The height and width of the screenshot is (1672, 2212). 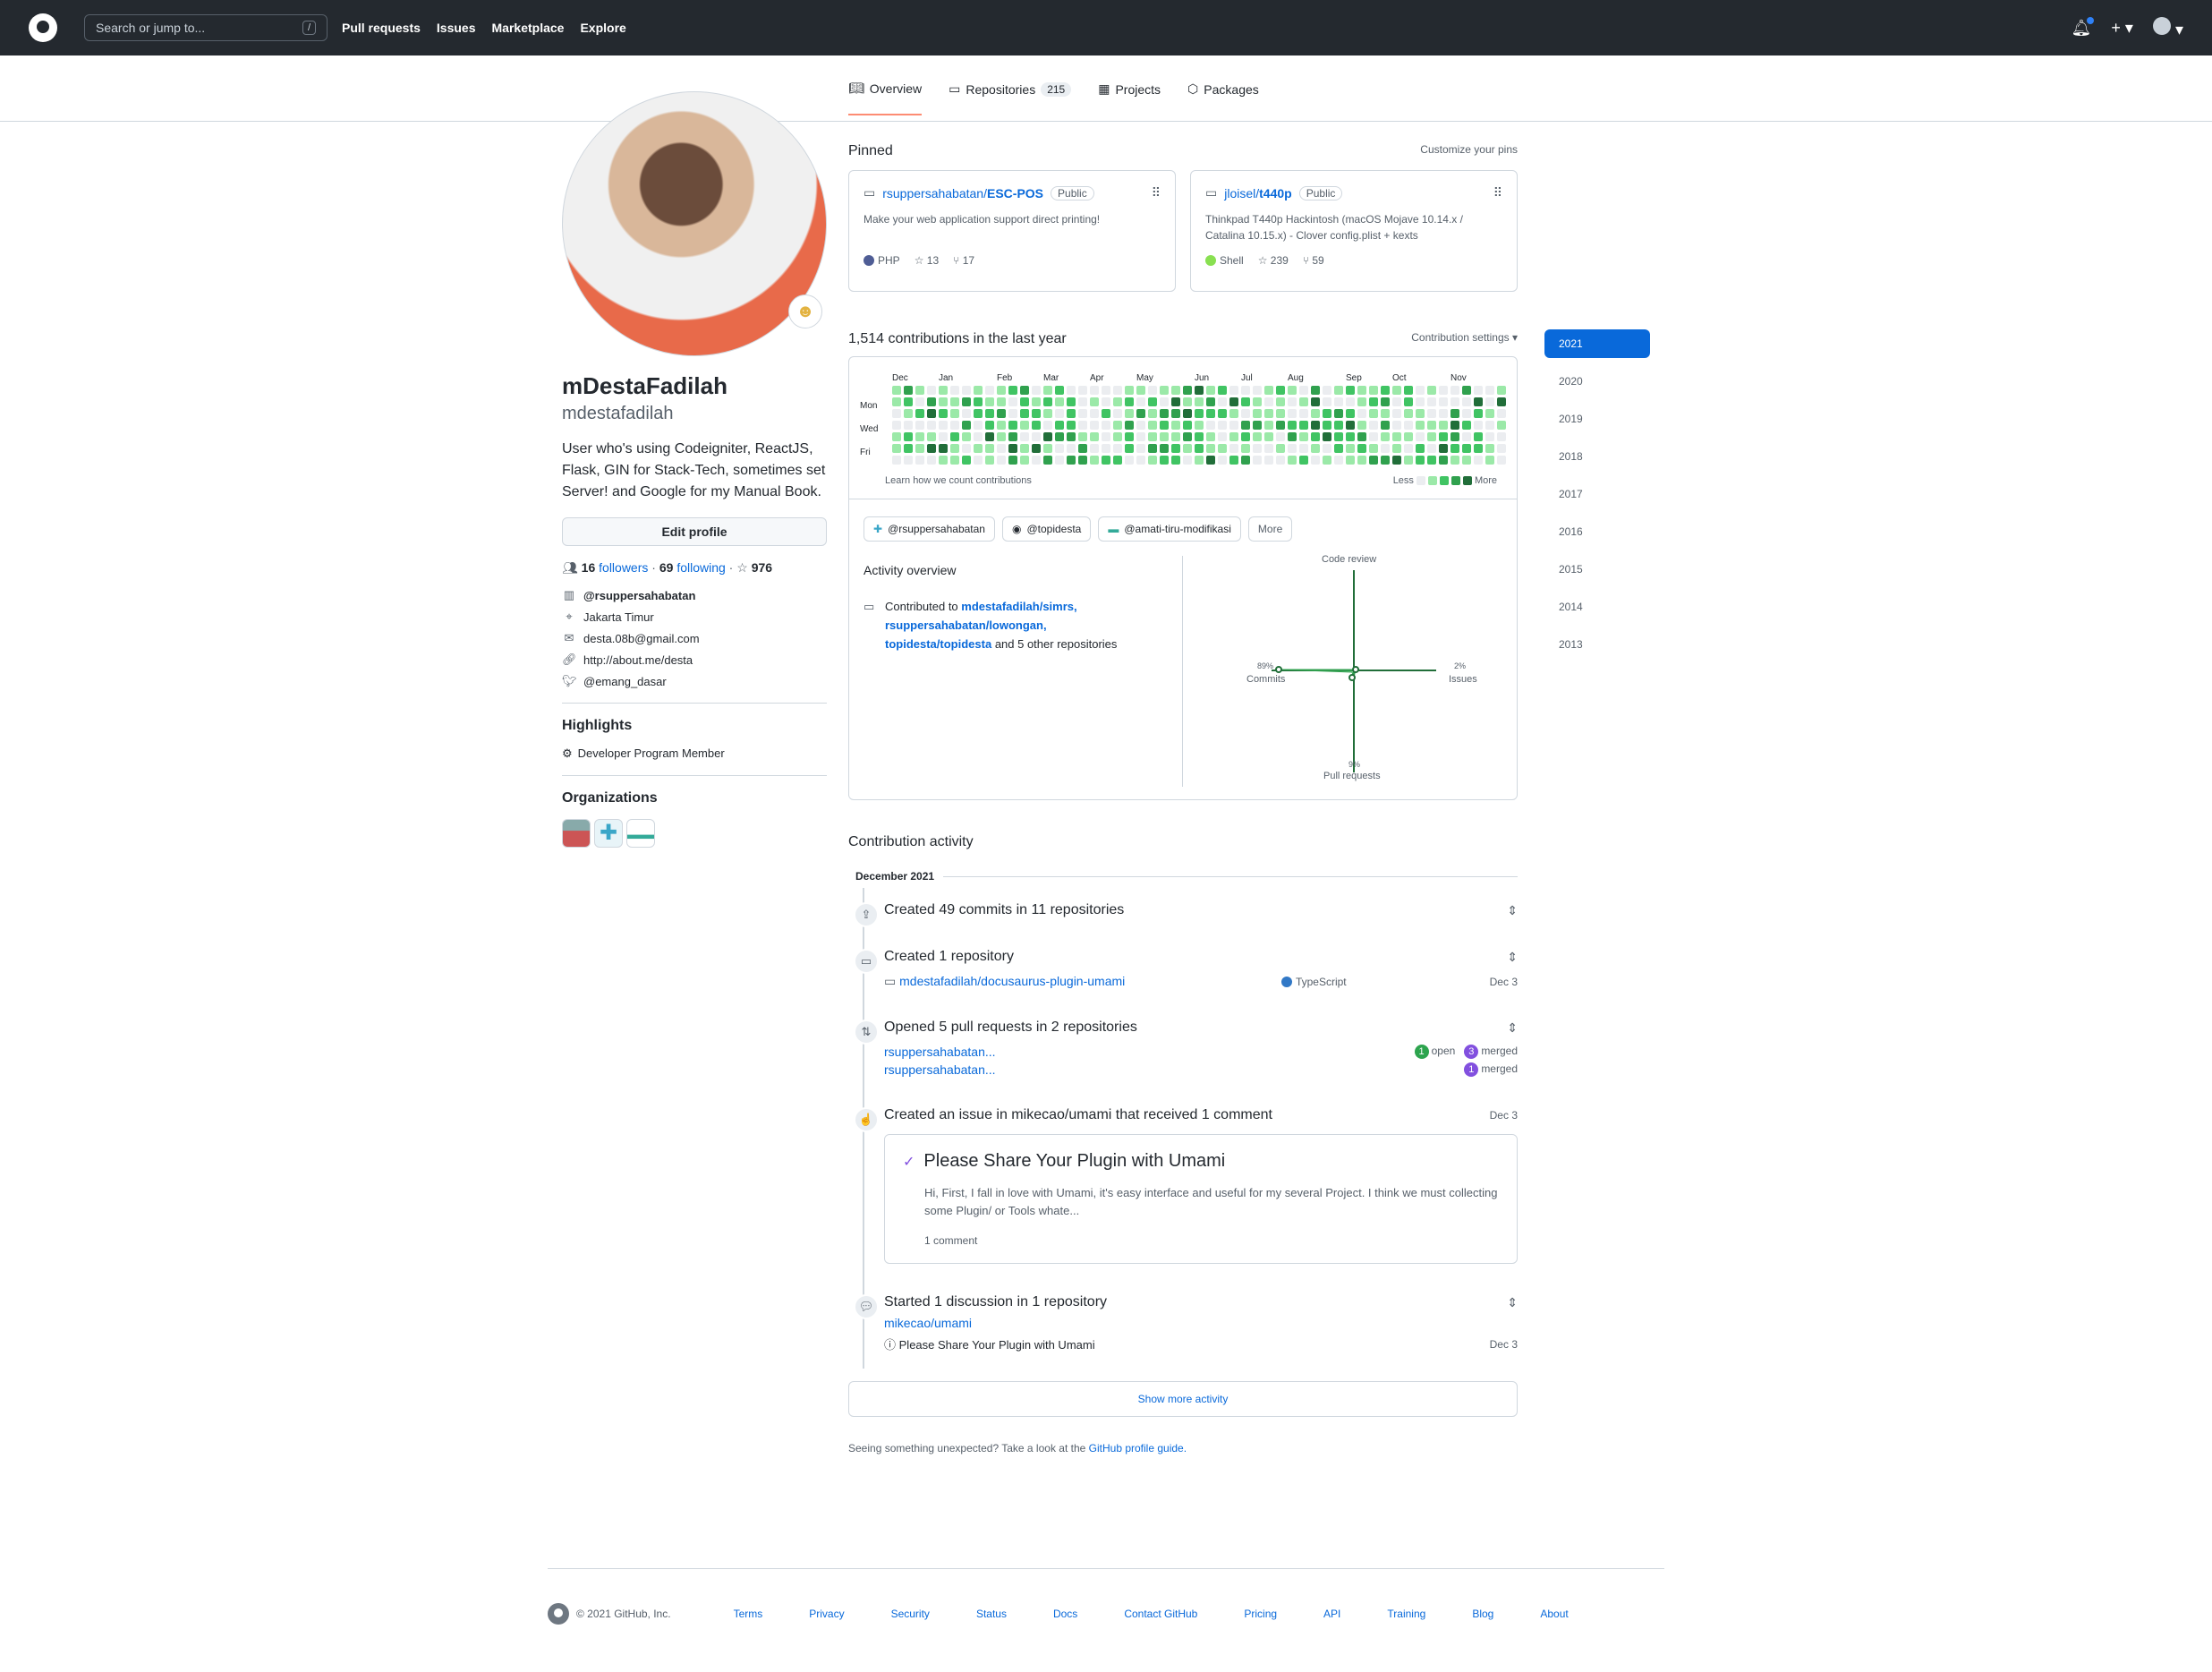 I want to click on nav-marketplace: Marketplace, so click(x=528, y=28).